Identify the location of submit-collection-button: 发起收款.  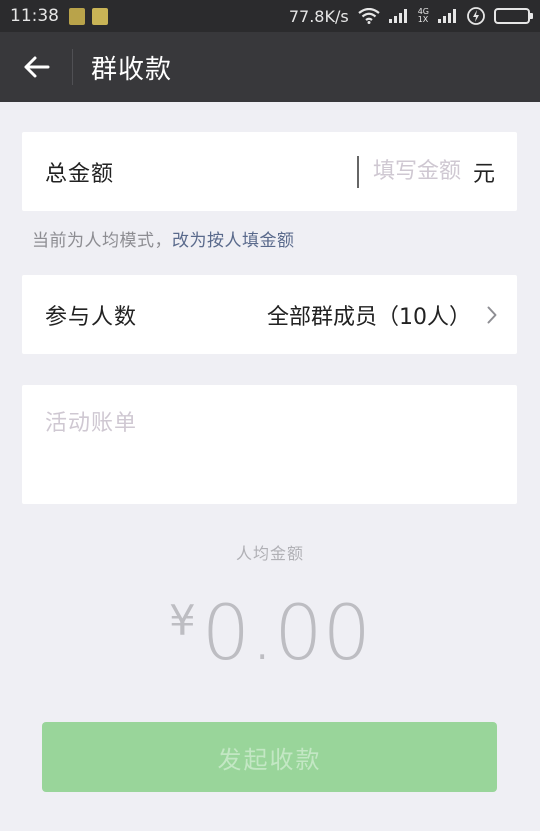
(269, 757).